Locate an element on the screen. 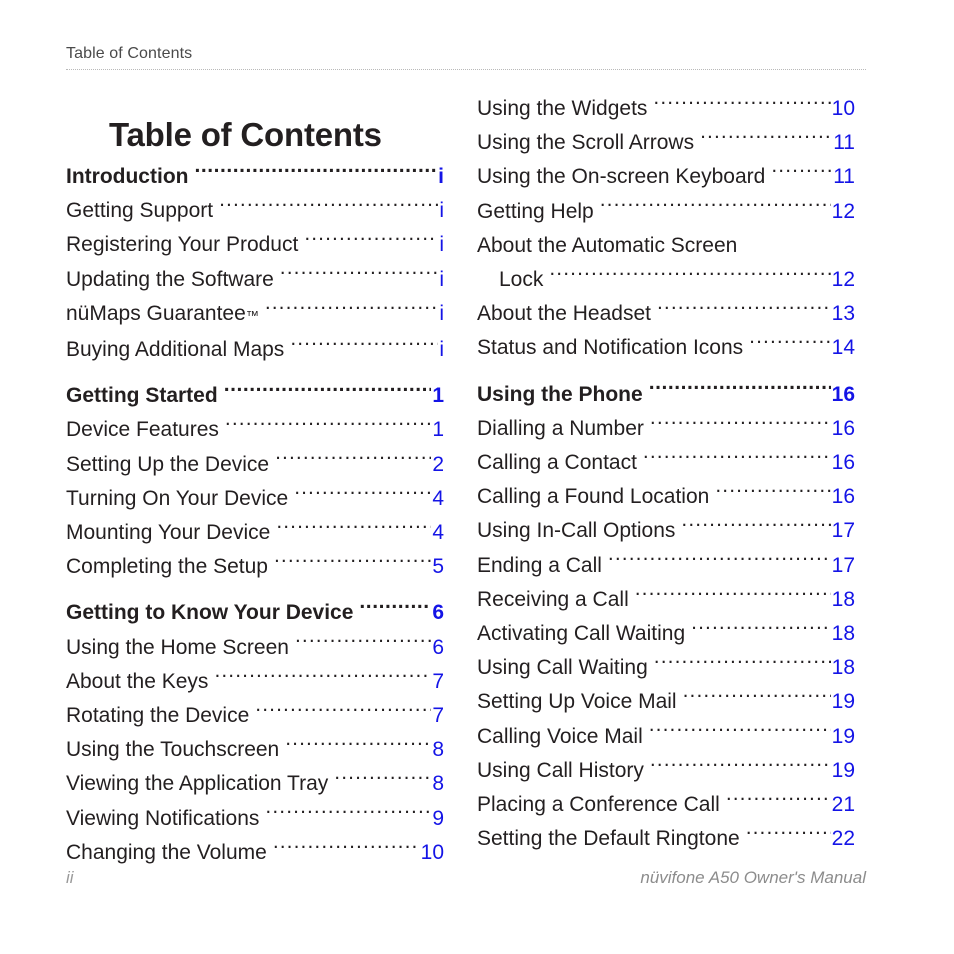 The image size is (954, 954). toc-entry: Status and Notification Icons 14 is located at coordinates (666, 348).